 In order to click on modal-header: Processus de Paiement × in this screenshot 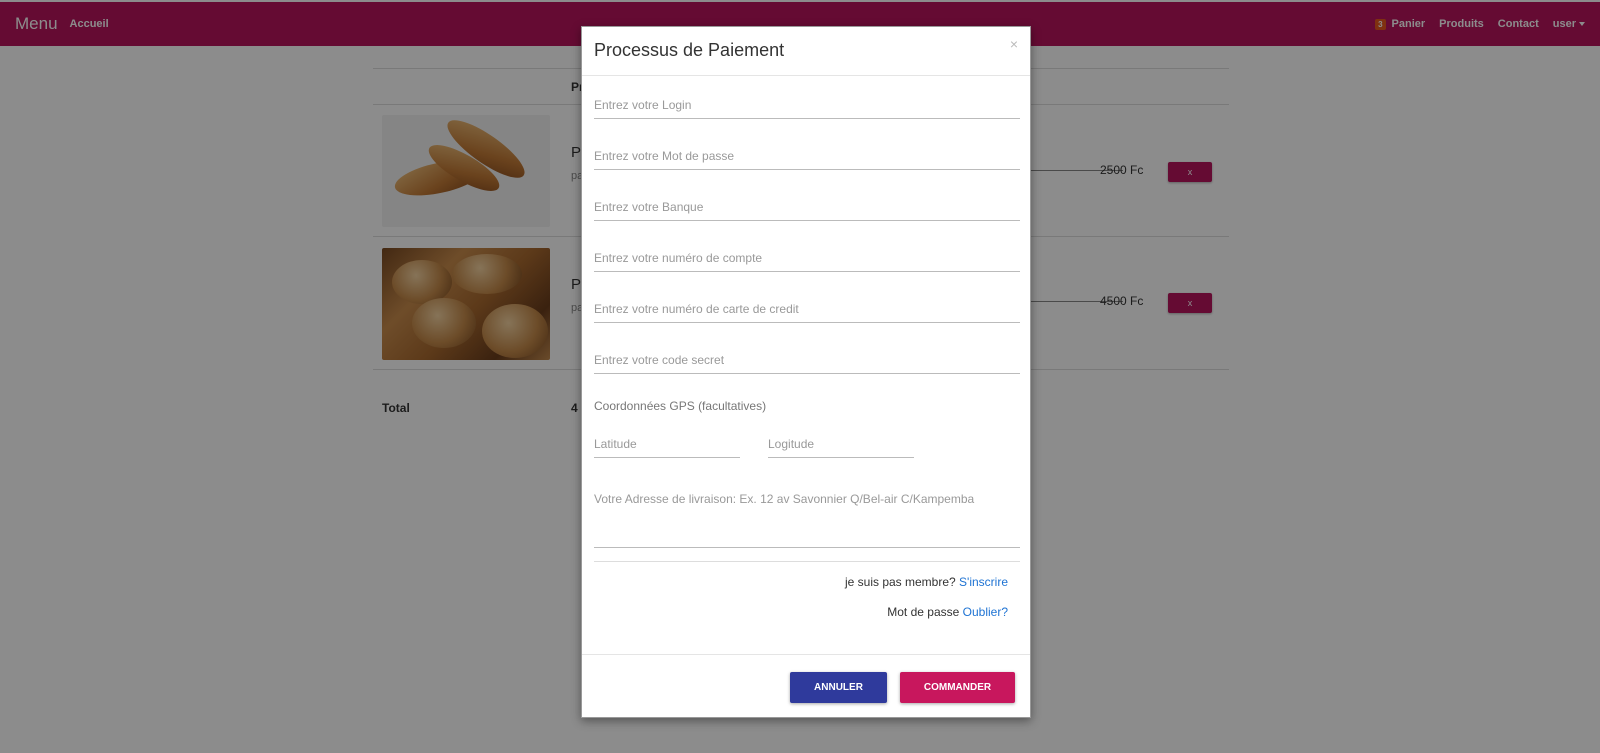, I will do `click(806, 51)`.